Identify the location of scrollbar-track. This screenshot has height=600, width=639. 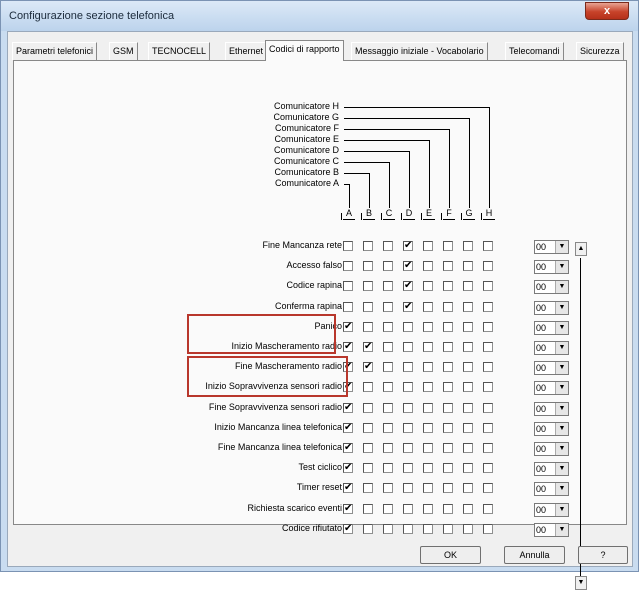
(580, 421).